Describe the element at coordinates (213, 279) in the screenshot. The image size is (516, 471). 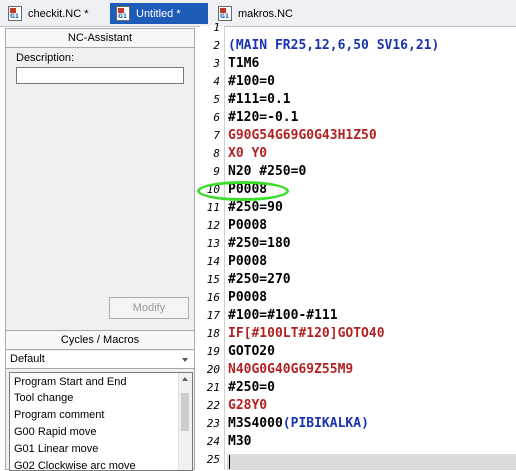
I see `line-number: 15` at that location.